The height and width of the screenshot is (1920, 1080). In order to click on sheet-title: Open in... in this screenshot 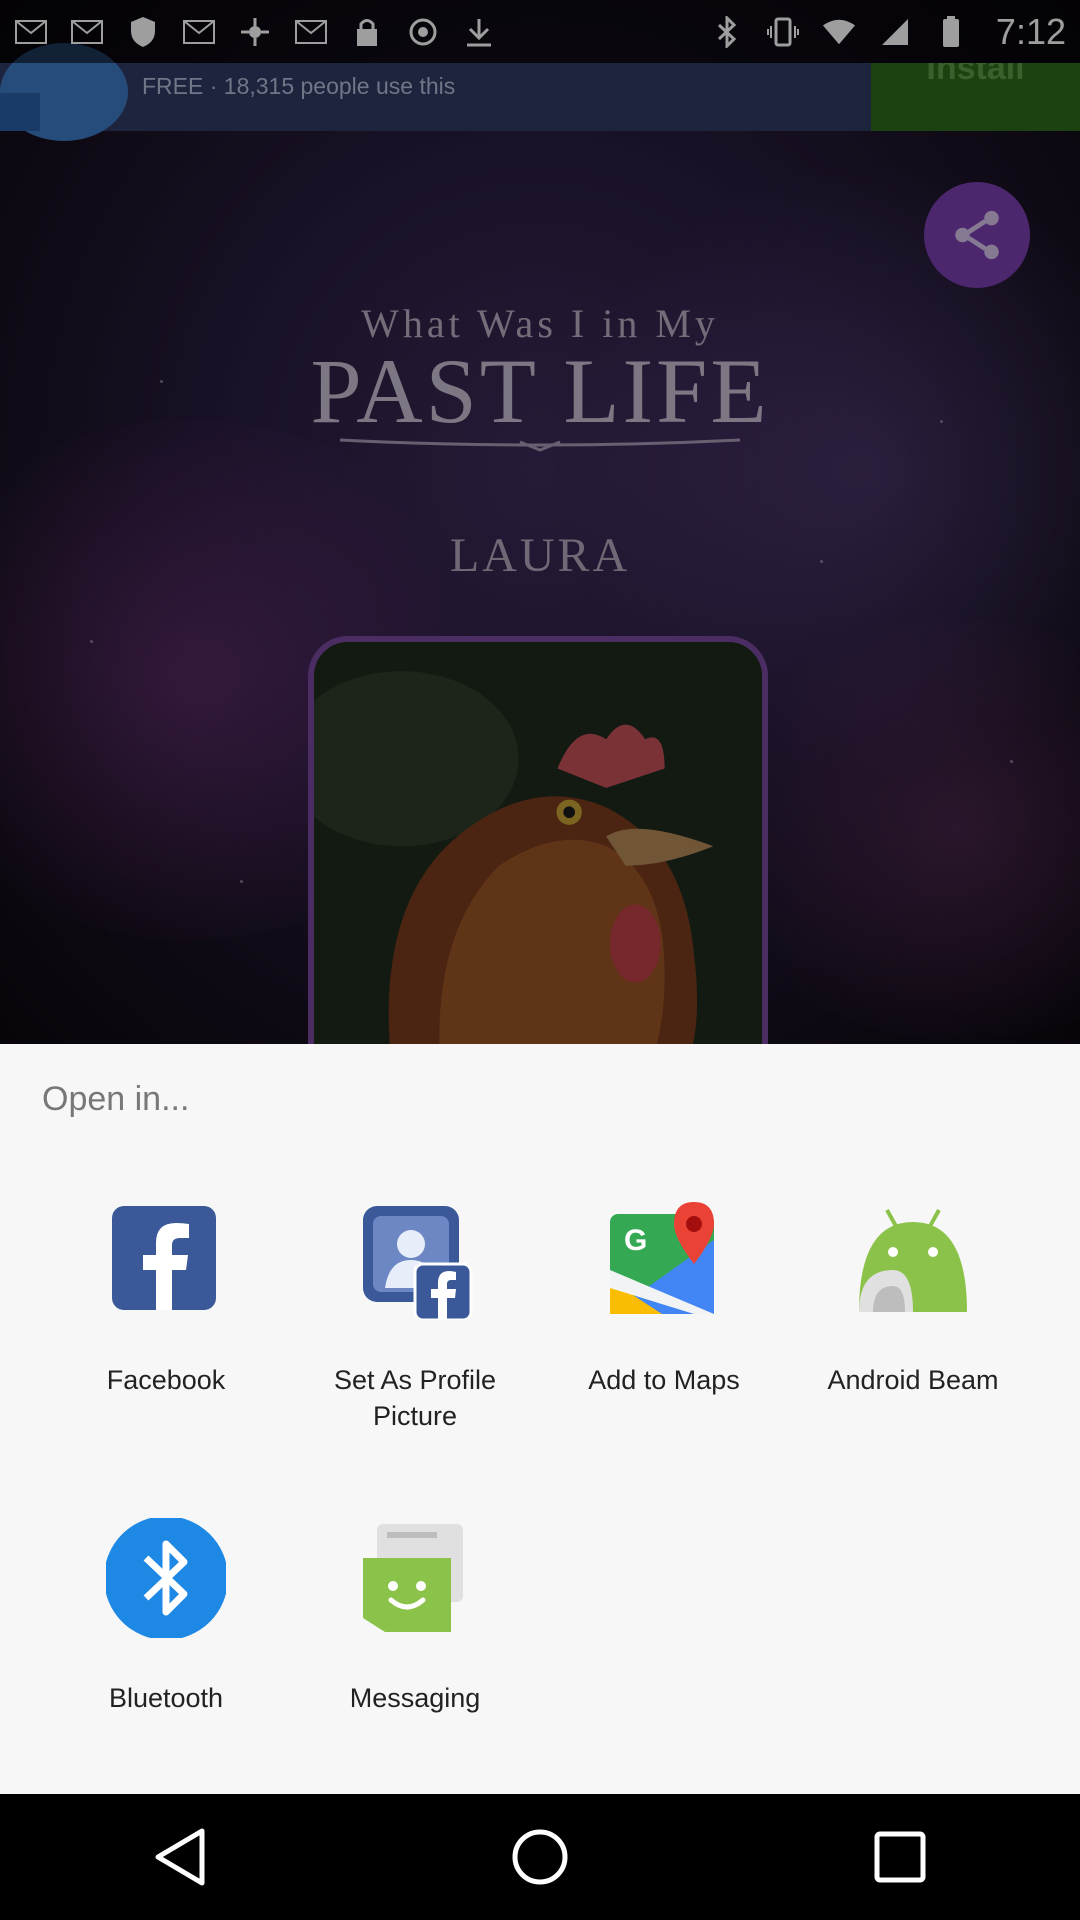, I will do `click(116, 1099)`.